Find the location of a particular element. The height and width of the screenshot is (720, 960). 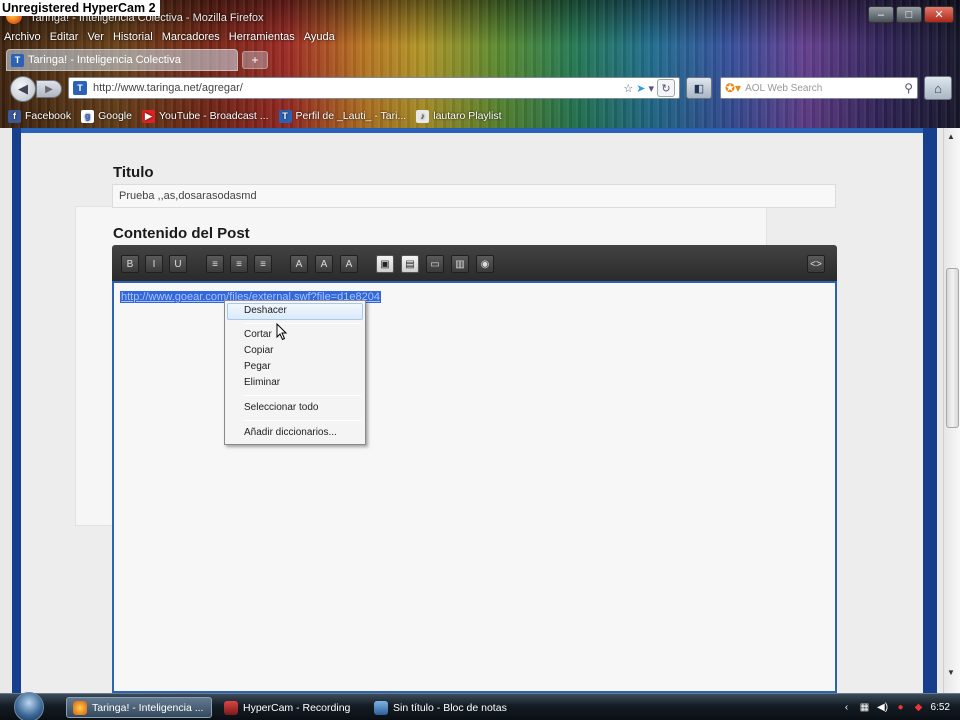

bookmark-playlist: ♪ lautaro Playlist is located at coordinates (459, 116).